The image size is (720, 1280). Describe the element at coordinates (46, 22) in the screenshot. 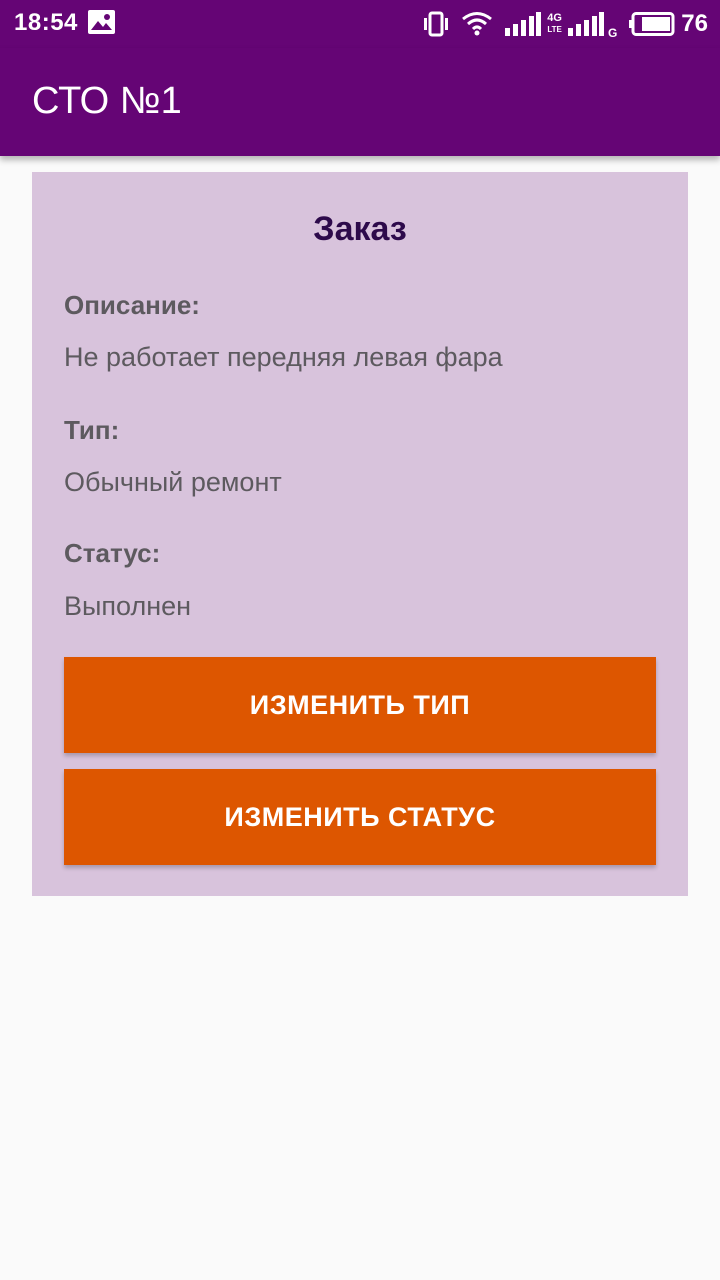

I see `status-time: 18:54` at that location.